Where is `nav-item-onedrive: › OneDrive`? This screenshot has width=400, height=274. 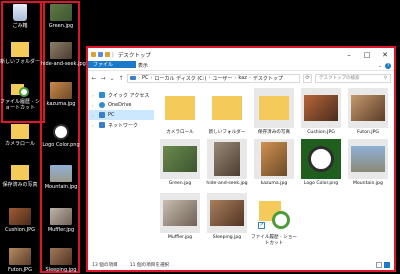
nav-item-onedrive: › OneDrive is located at coordinates (121, 105).